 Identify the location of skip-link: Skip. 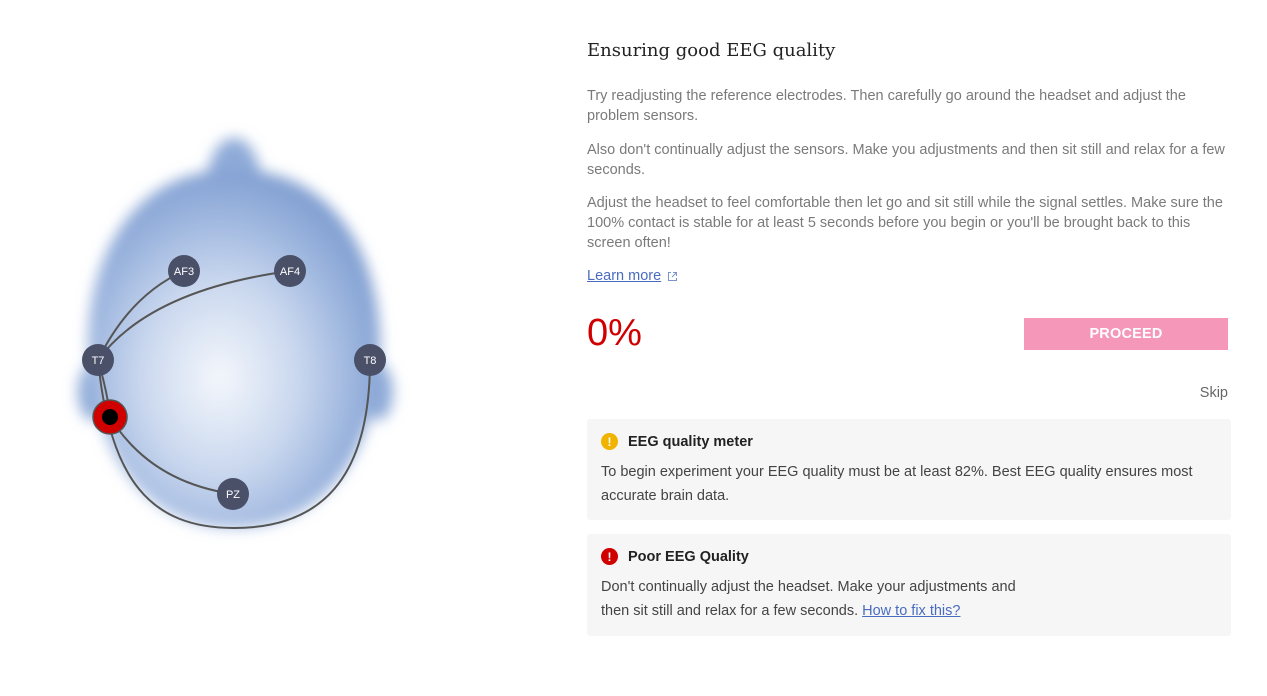
(1214, 393).